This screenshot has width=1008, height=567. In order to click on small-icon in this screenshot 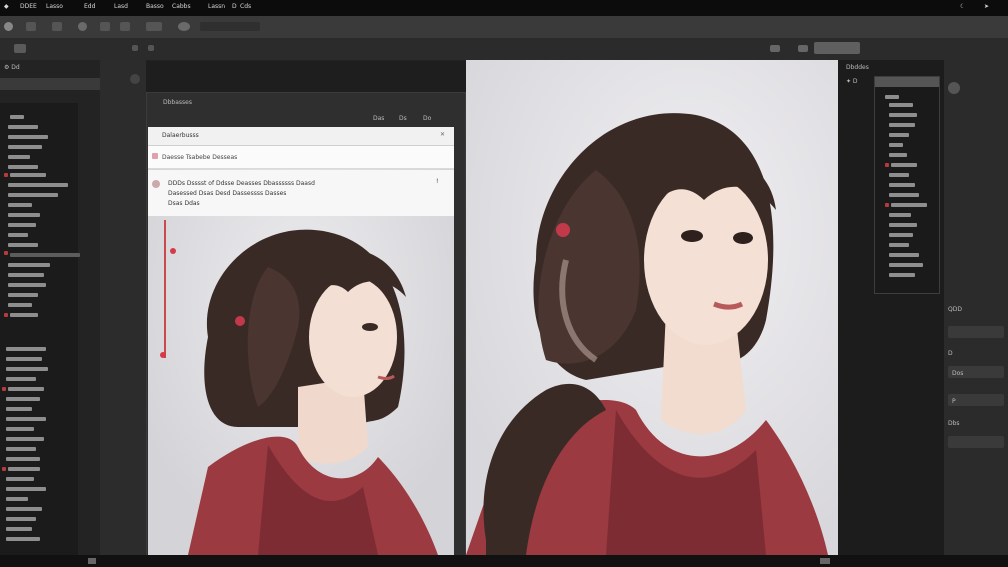, I will do `click(135, 48)`.